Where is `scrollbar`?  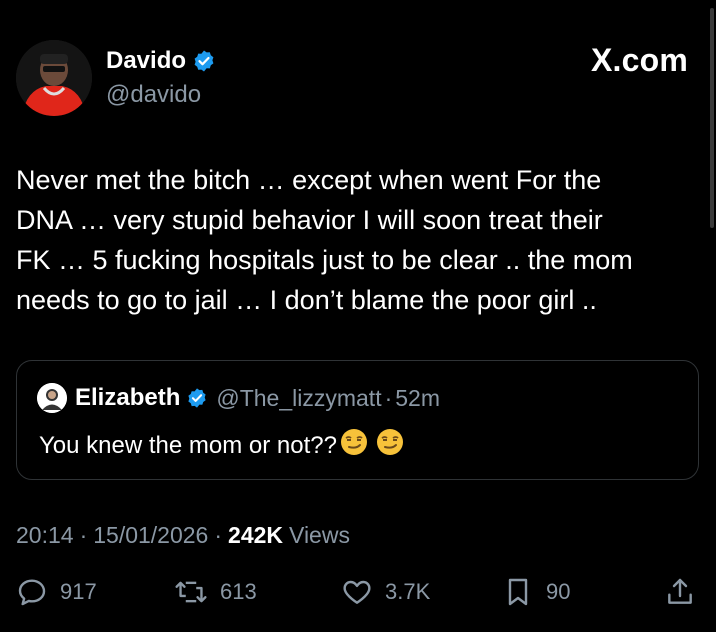
scrollbar is located at coordinates (712, 118).